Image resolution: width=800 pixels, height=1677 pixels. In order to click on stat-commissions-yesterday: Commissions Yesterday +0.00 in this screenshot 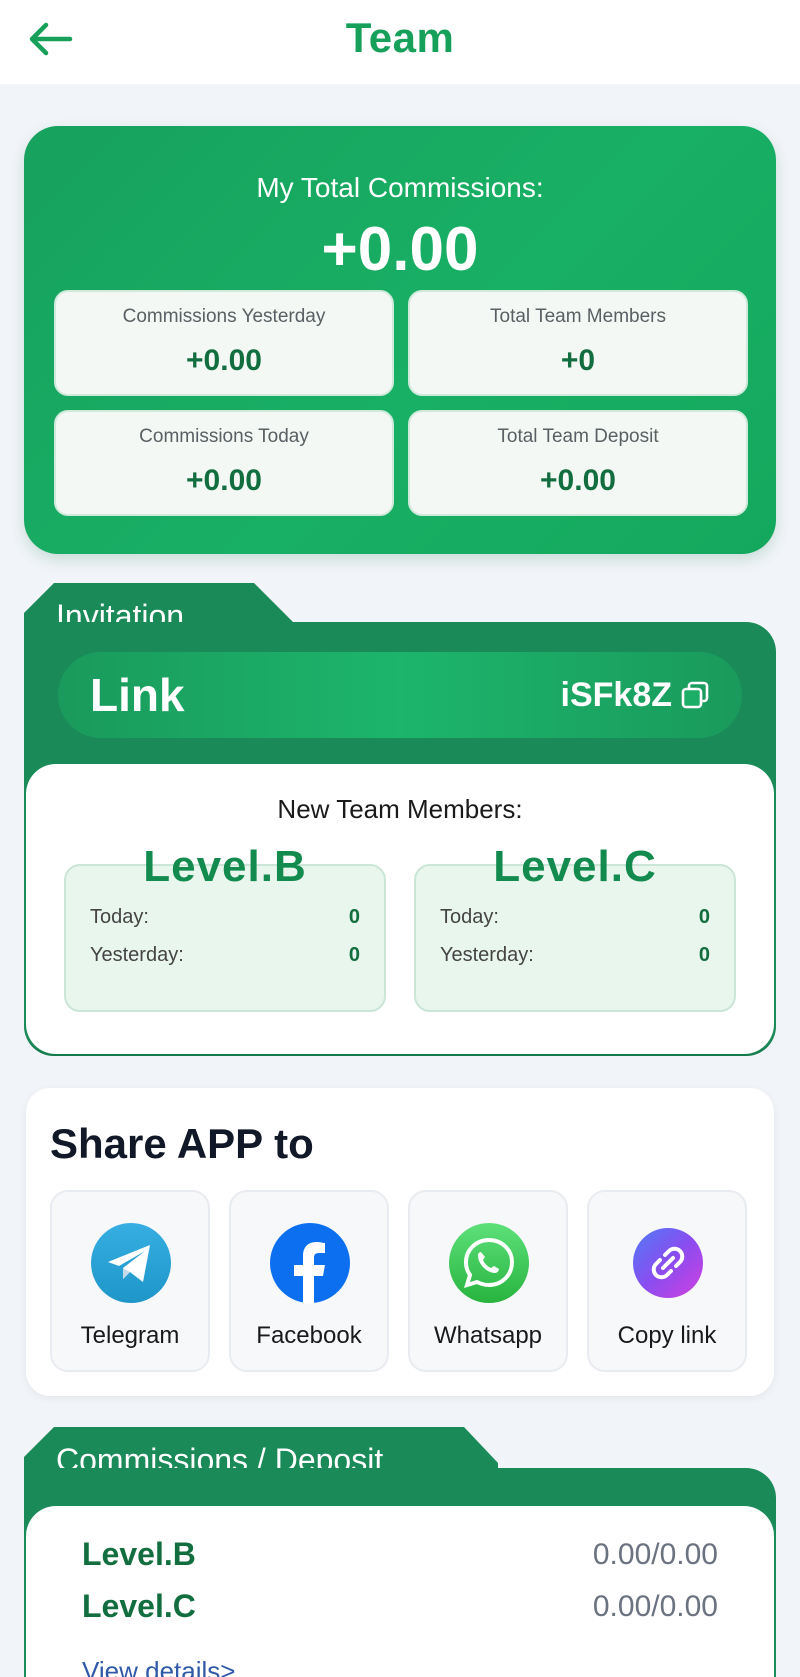, I will do `click(224, 343)`.